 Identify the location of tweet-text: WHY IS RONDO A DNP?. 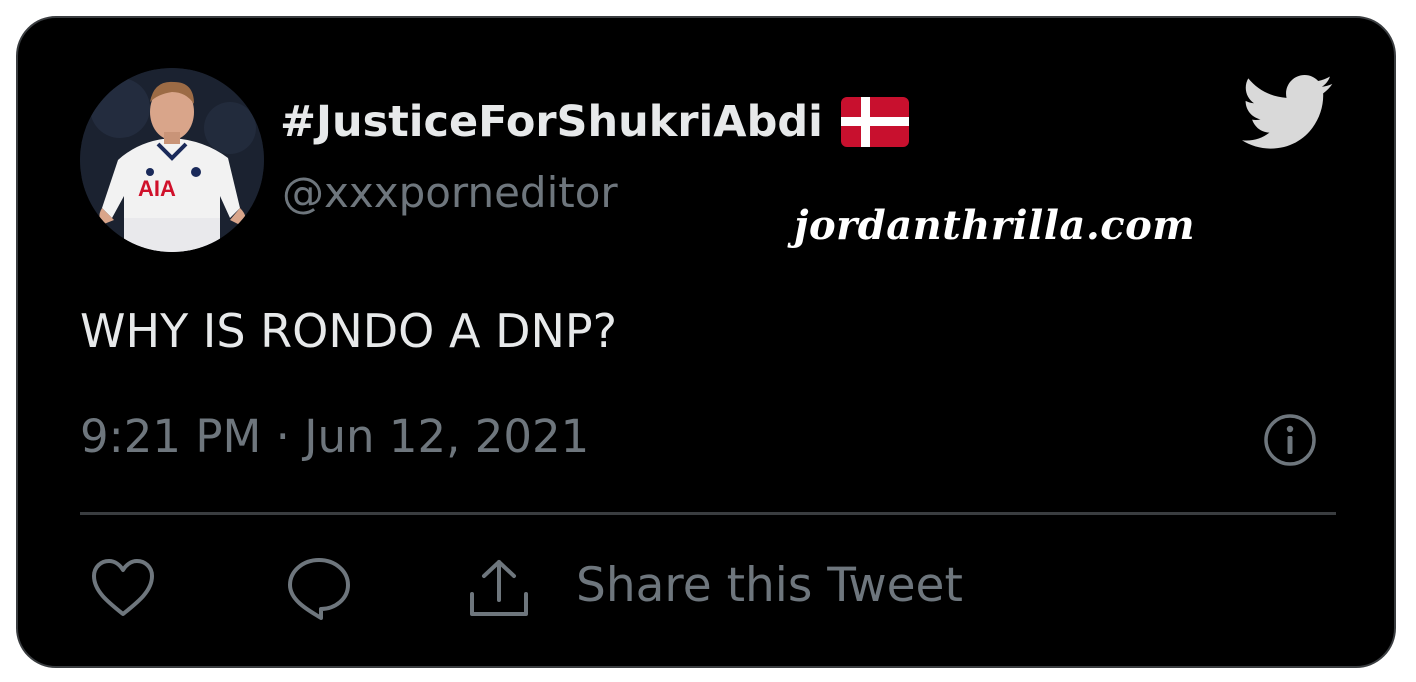
(349, 331).